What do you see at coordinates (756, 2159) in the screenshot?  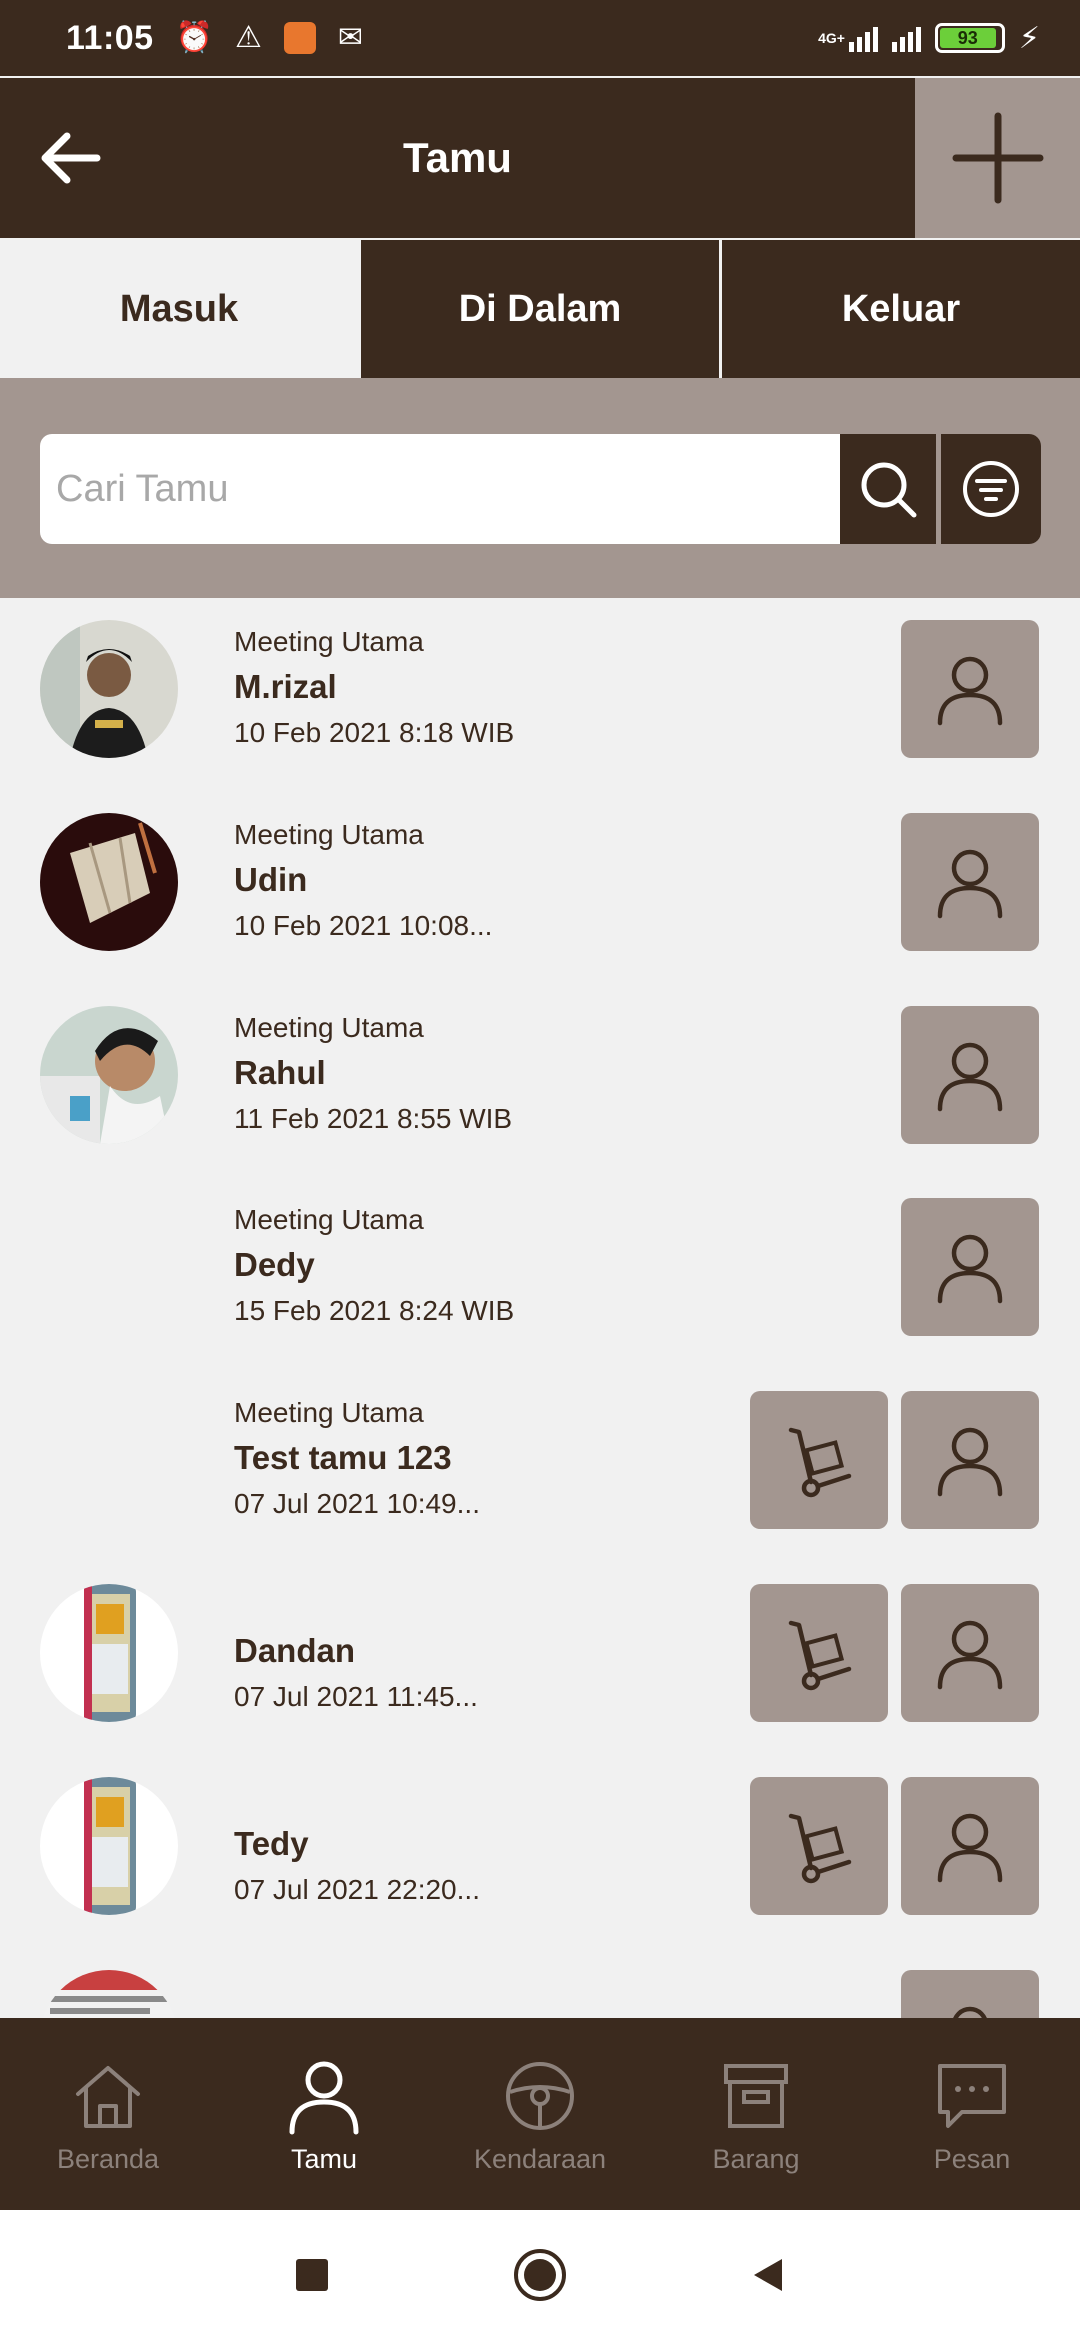 I see `nav-label: Barang` at bounding box center [756, 2159].